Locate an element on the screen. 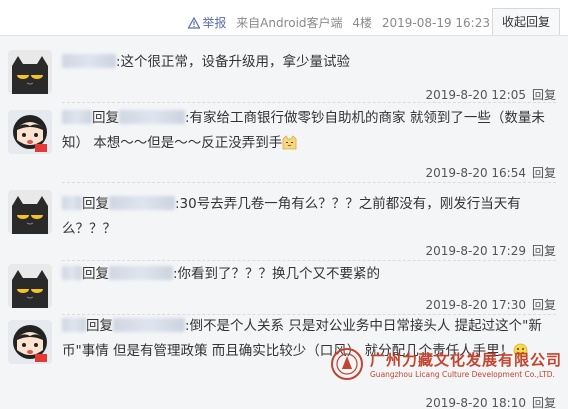  post-meta-bar: 举报 来自Android客户端 4楼 2019-08-19 16:23 收起回复 is located at coordinates (284, 20).